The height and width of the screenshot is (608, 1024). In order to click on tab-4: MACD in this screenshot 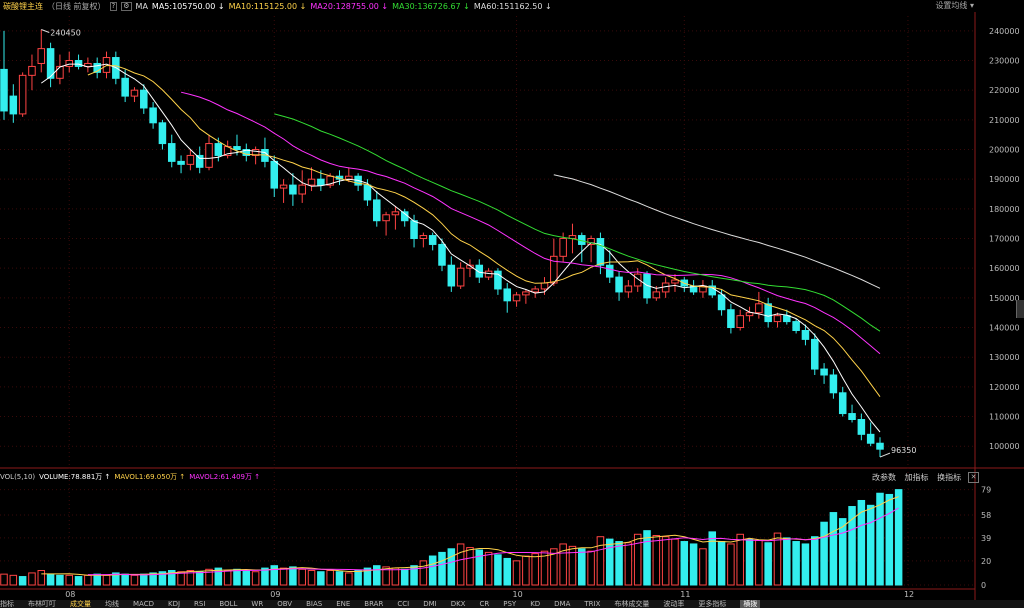, I will do `click(143, 604)`.